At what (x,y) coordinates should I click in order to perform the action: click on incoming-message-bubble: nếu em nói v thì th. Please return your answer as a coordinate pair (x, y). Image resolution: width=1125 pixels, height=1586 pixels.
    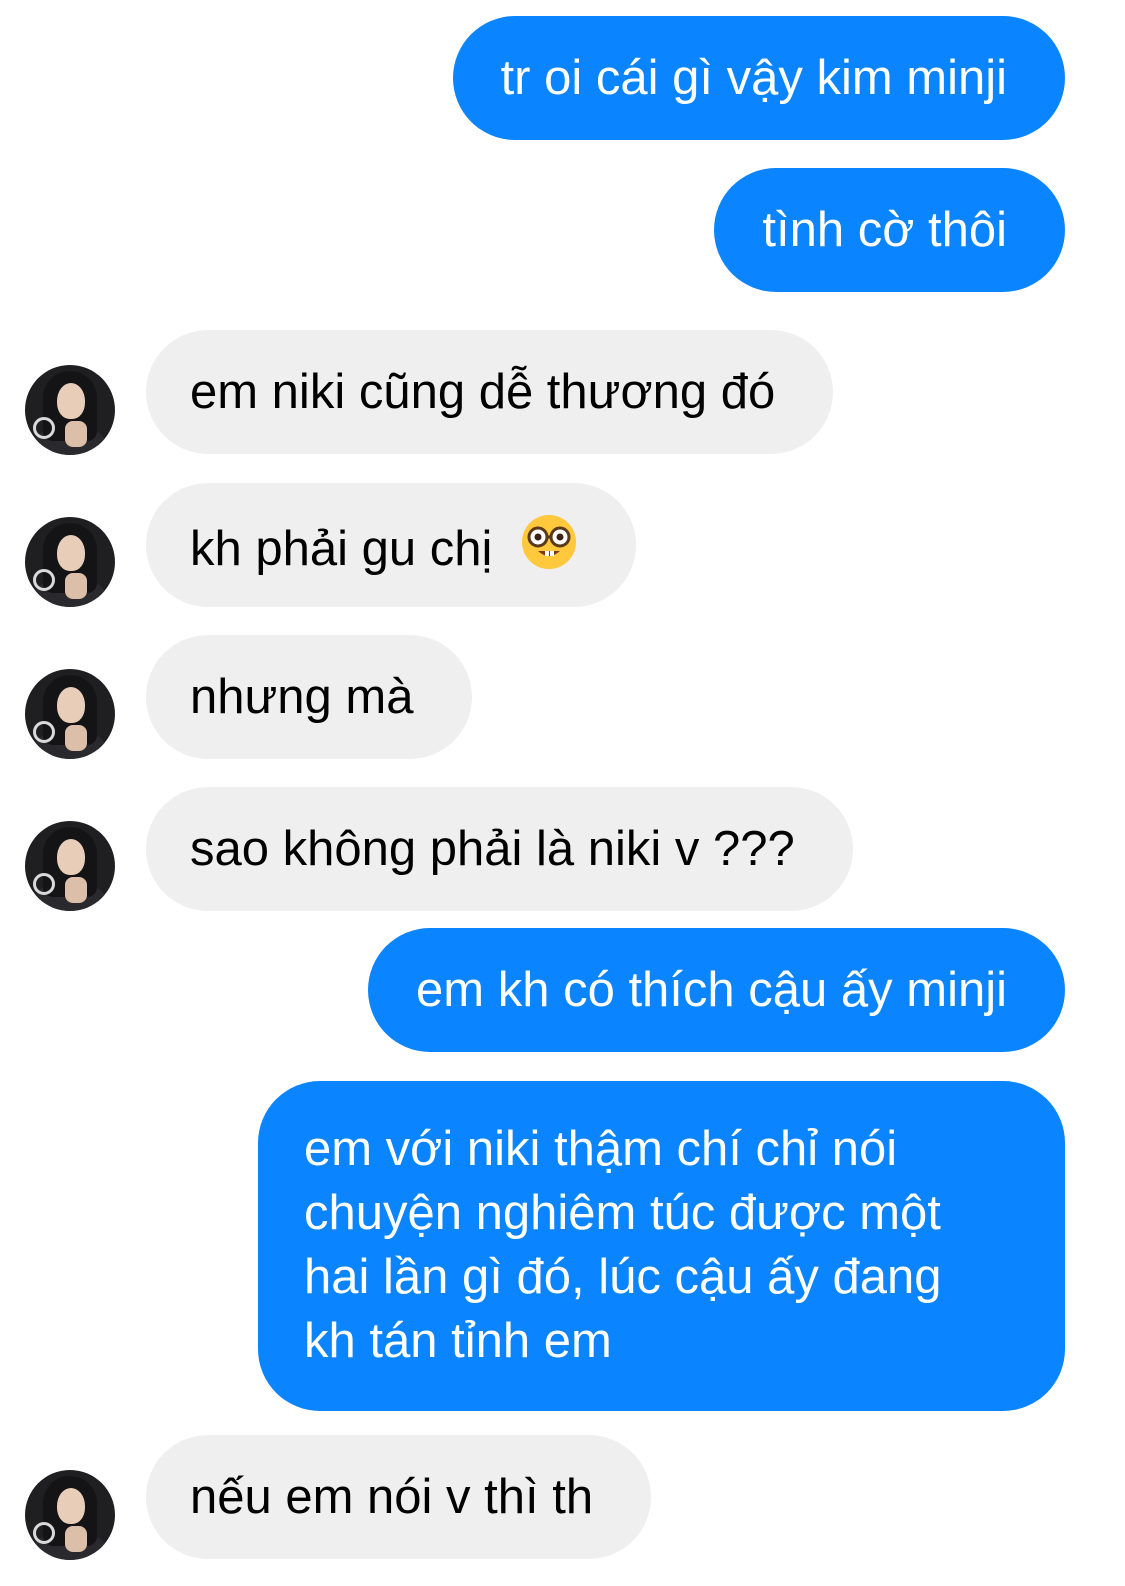
    Looking at the image, I should click on (399, 1497).